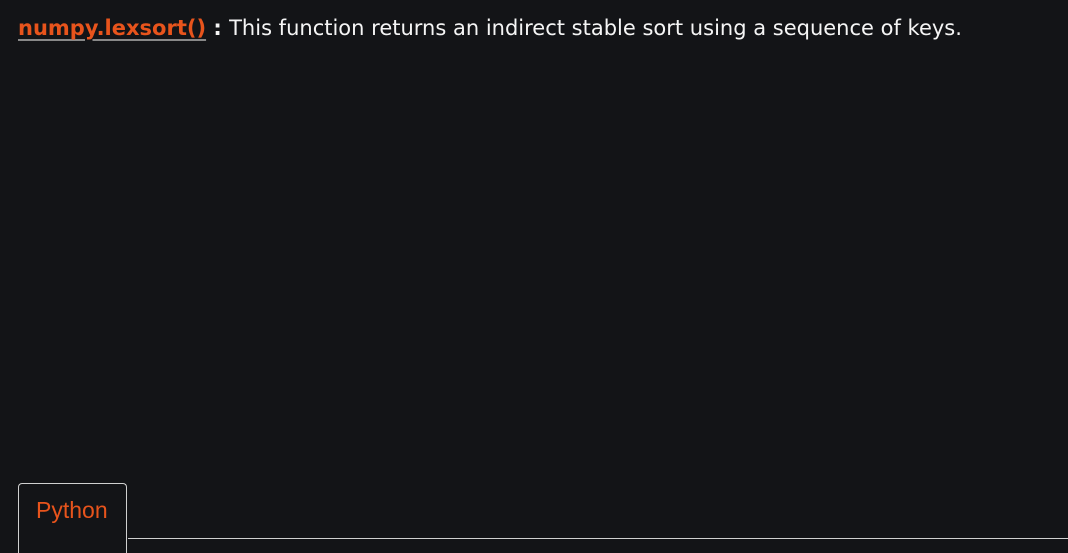  I want to click on tab-python: Python, so click(72, 518).